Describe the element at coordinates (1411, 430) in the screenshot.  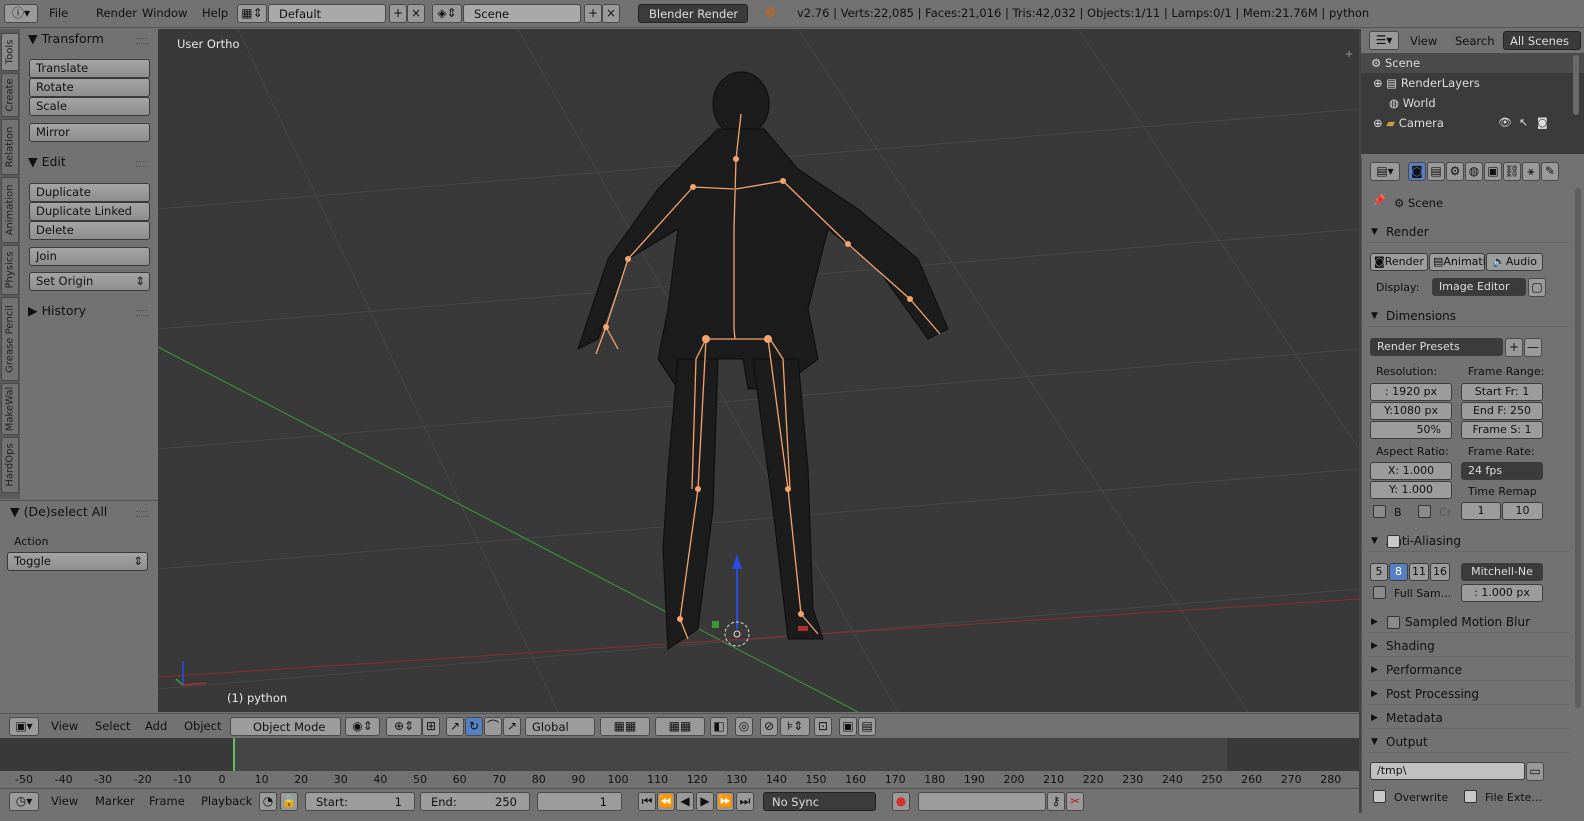
I see `resolution-percent-field: 50%` at that location.